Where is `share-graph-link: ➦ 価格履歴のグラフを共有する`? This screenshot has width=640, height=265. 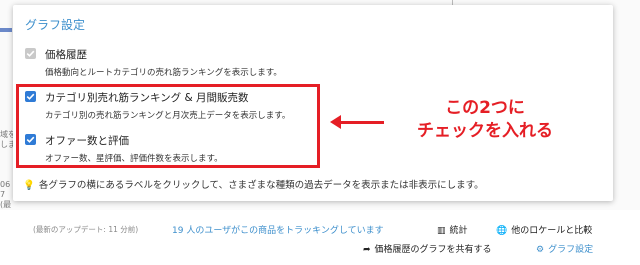 share-graph-link: ➦ 価格履歴のグラフを共有する is located at coordinates (427, 248).